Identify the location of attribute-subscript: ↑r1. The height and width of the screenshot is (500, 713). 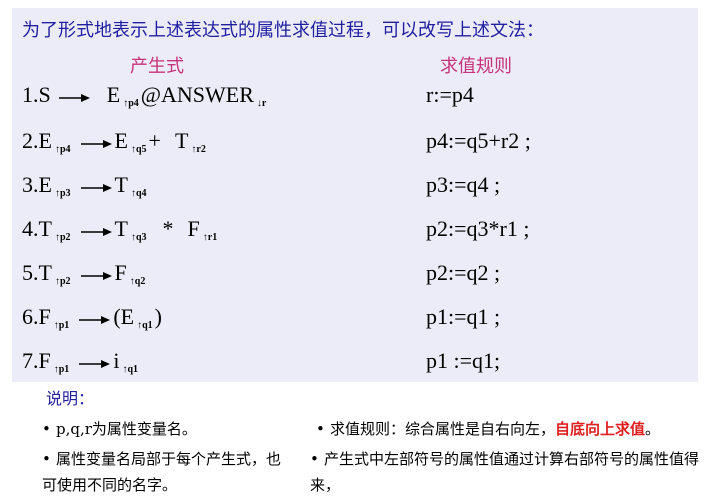
(210, 237).